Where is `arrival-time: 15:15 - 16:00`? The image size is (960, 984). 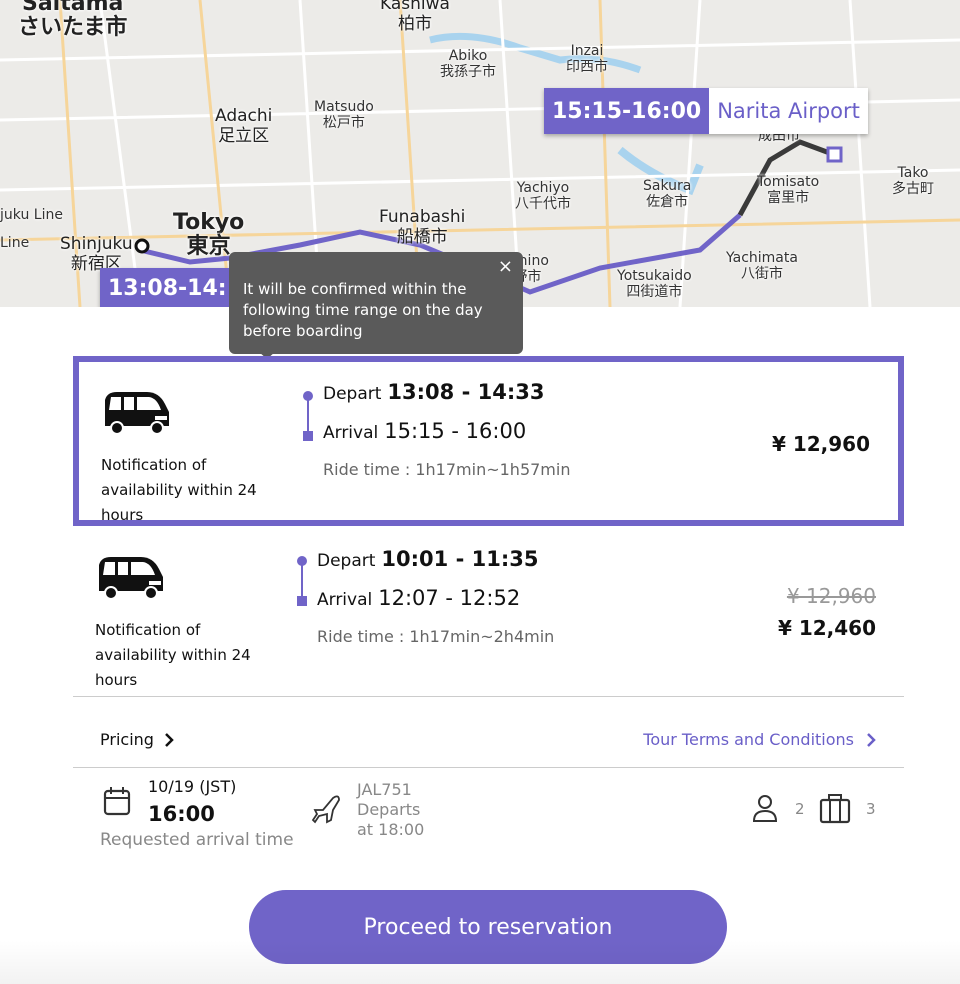 arrival-time: 15:15 - 16:00 is located at coordinates (455, 431).